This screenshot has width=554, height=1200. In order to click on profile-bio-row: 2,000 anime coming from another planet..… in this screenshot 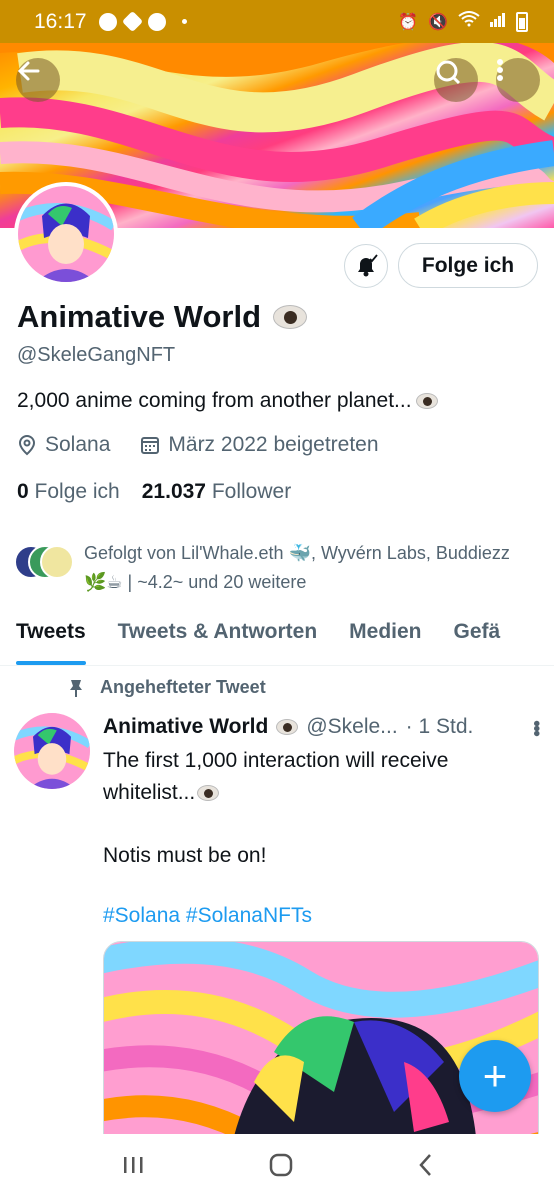, I will do `click(227, 401)`.